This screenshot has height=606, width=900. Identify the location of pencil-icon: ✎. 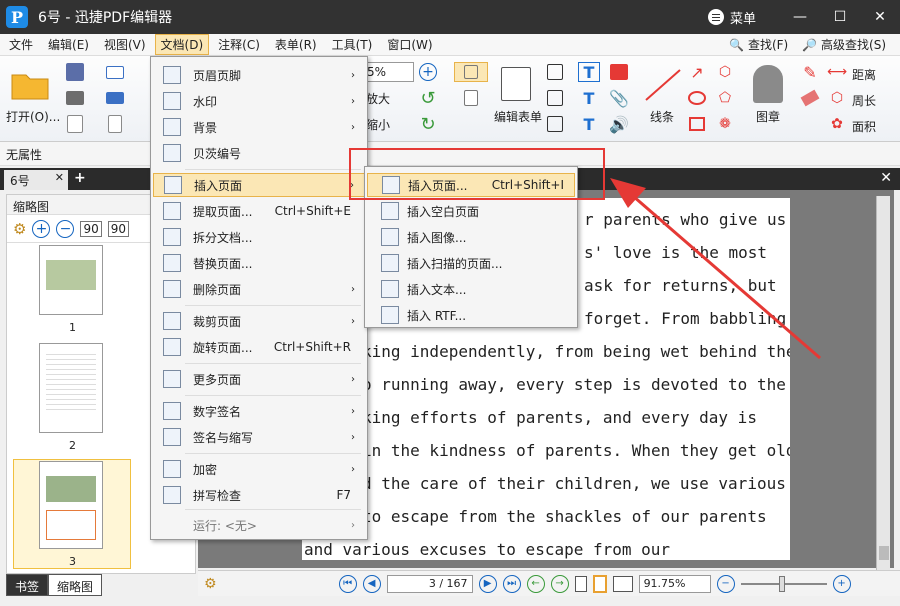
(810, 72).